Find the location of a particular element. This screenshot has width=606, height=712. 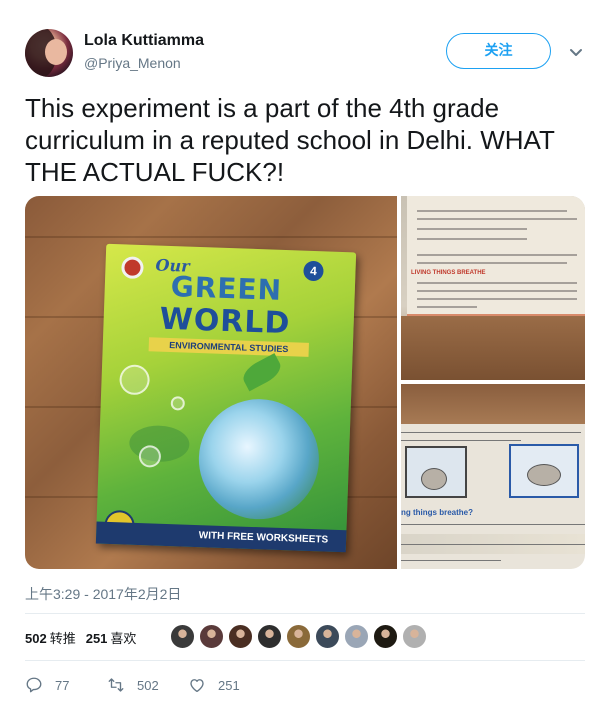

publisher-logo is located at coordinates (132, 268).